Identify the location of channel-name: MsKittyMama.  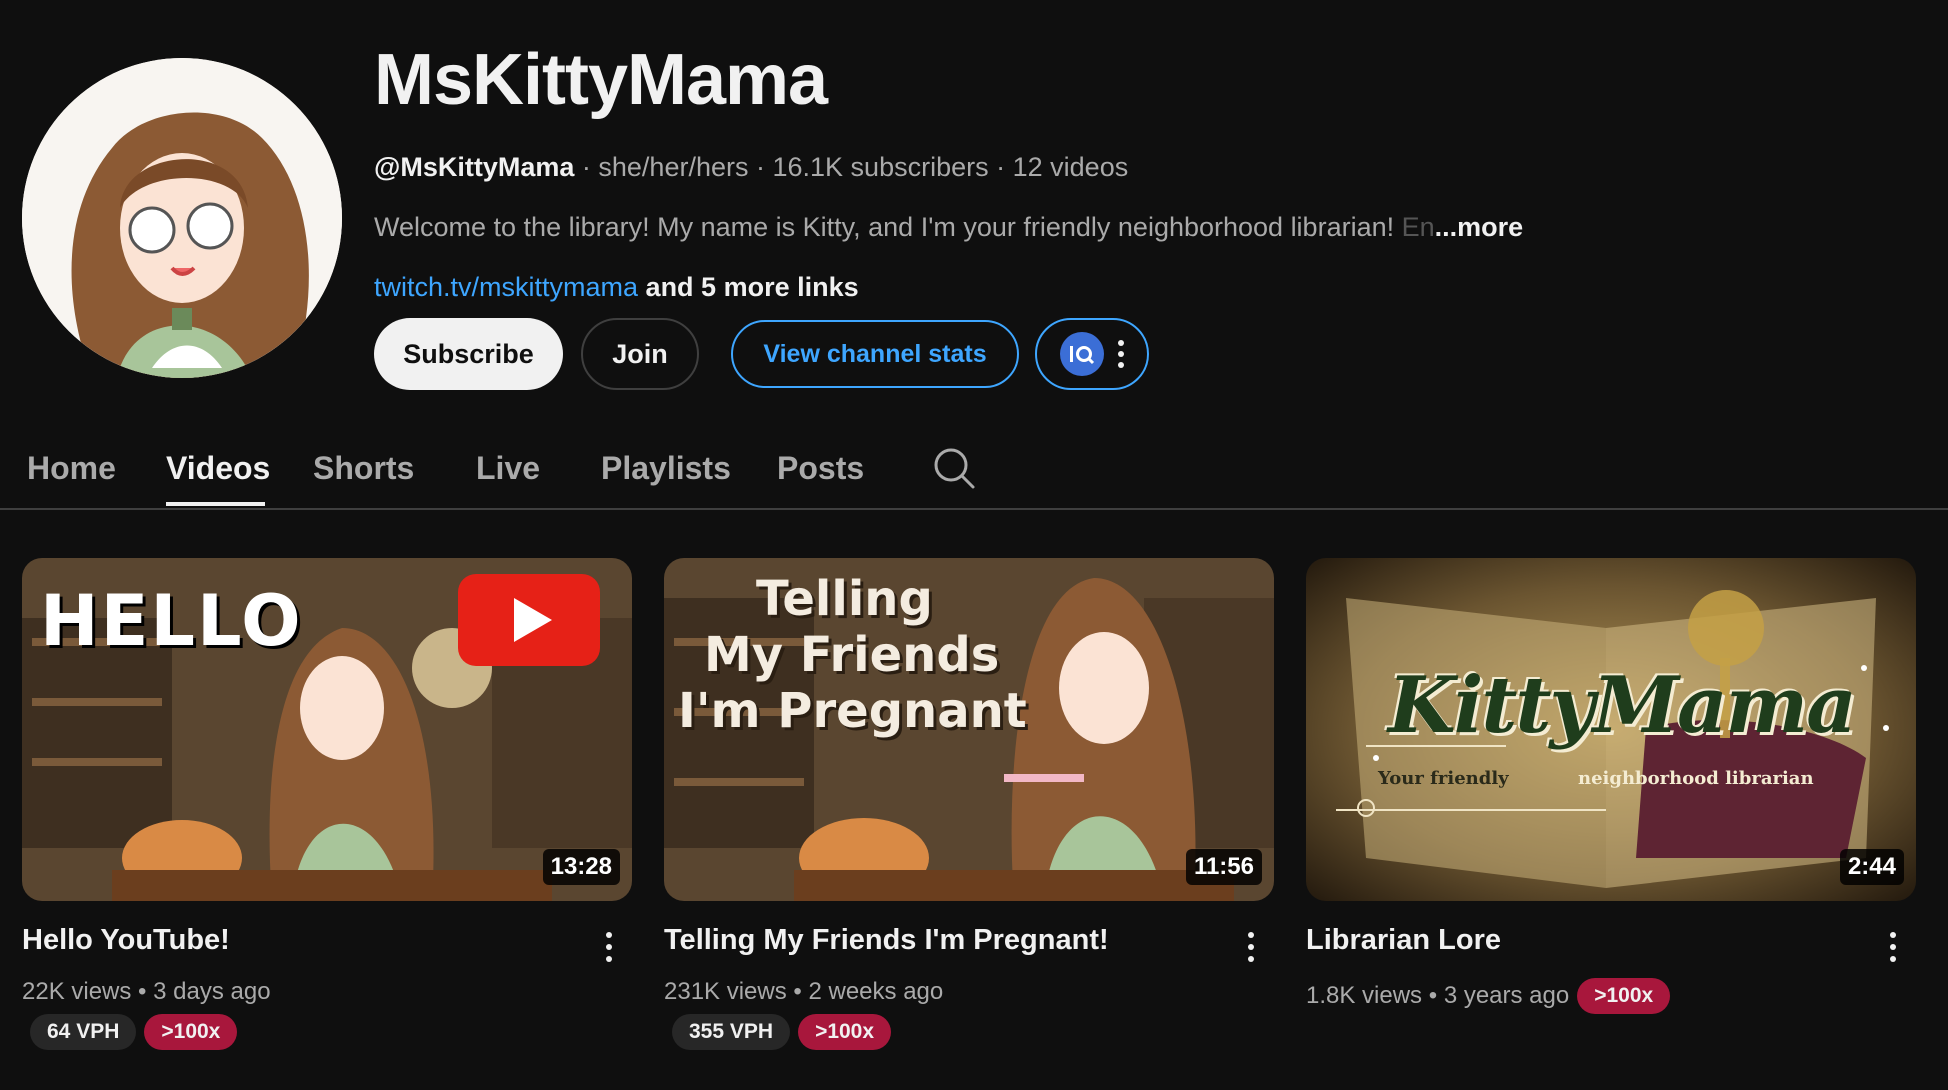
(601, 80).